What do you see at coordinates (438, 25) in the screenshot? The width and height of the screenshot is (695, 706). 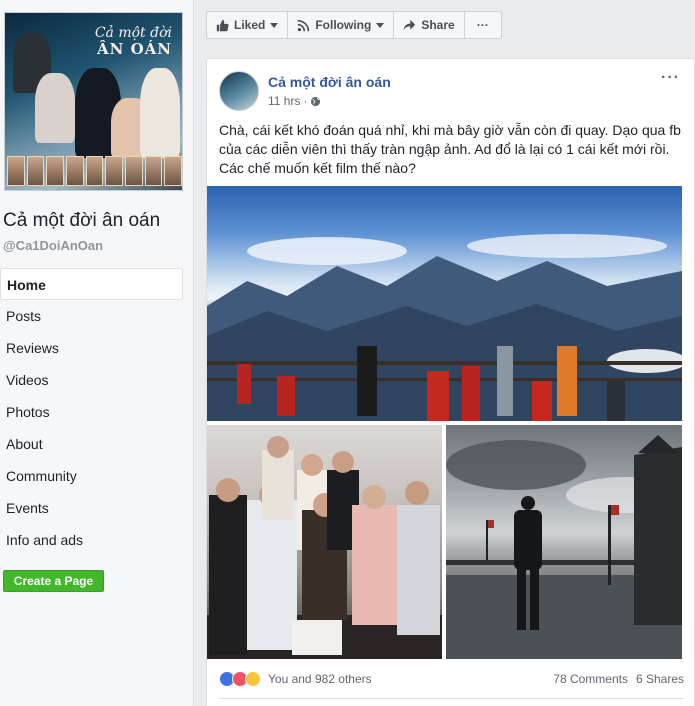 I see `share-label: Share` at bounding box center [438, 25].